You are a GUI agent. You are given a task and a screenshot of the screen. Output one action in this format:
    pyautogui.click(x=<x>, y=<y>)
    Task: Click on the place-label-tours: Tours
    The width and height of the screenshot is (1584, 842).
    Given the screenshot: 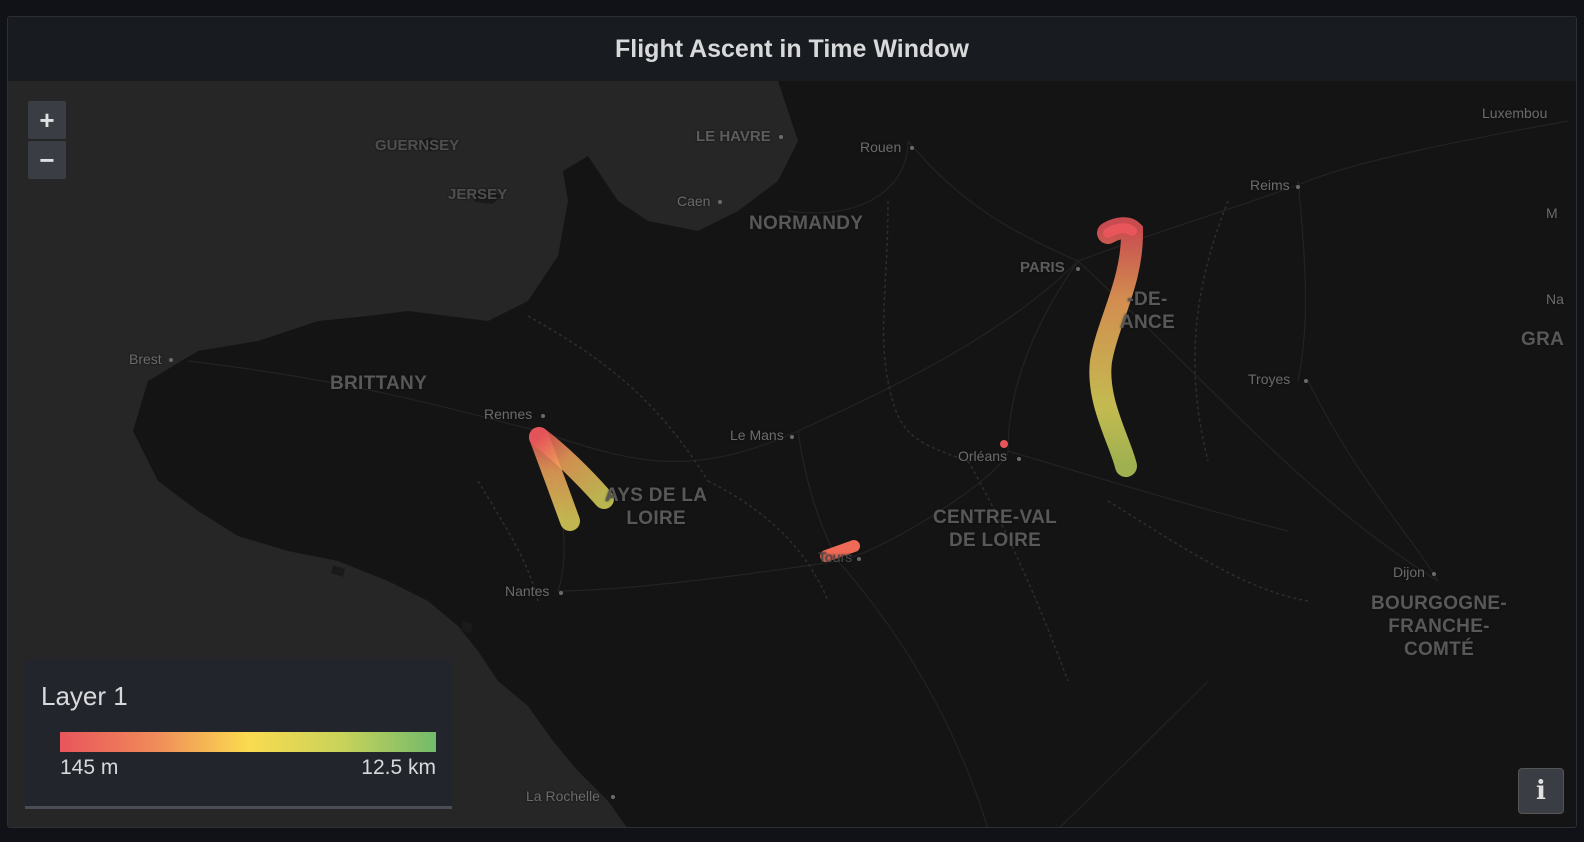 What is the action you would take?
    pyautogui.click(x=835, y=557)
    